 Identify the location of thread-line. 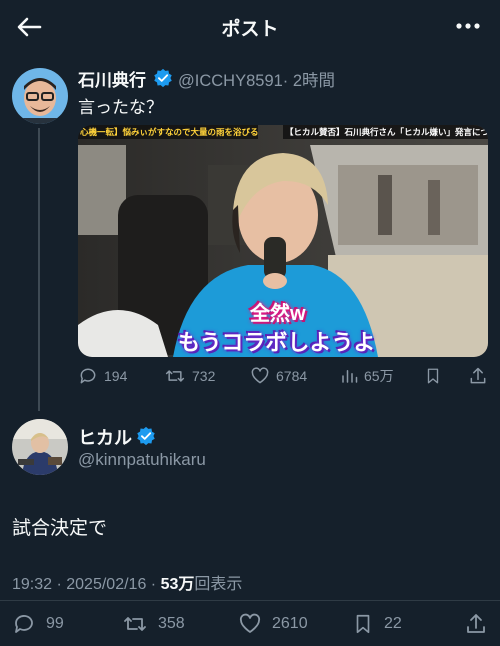
(39, 269).